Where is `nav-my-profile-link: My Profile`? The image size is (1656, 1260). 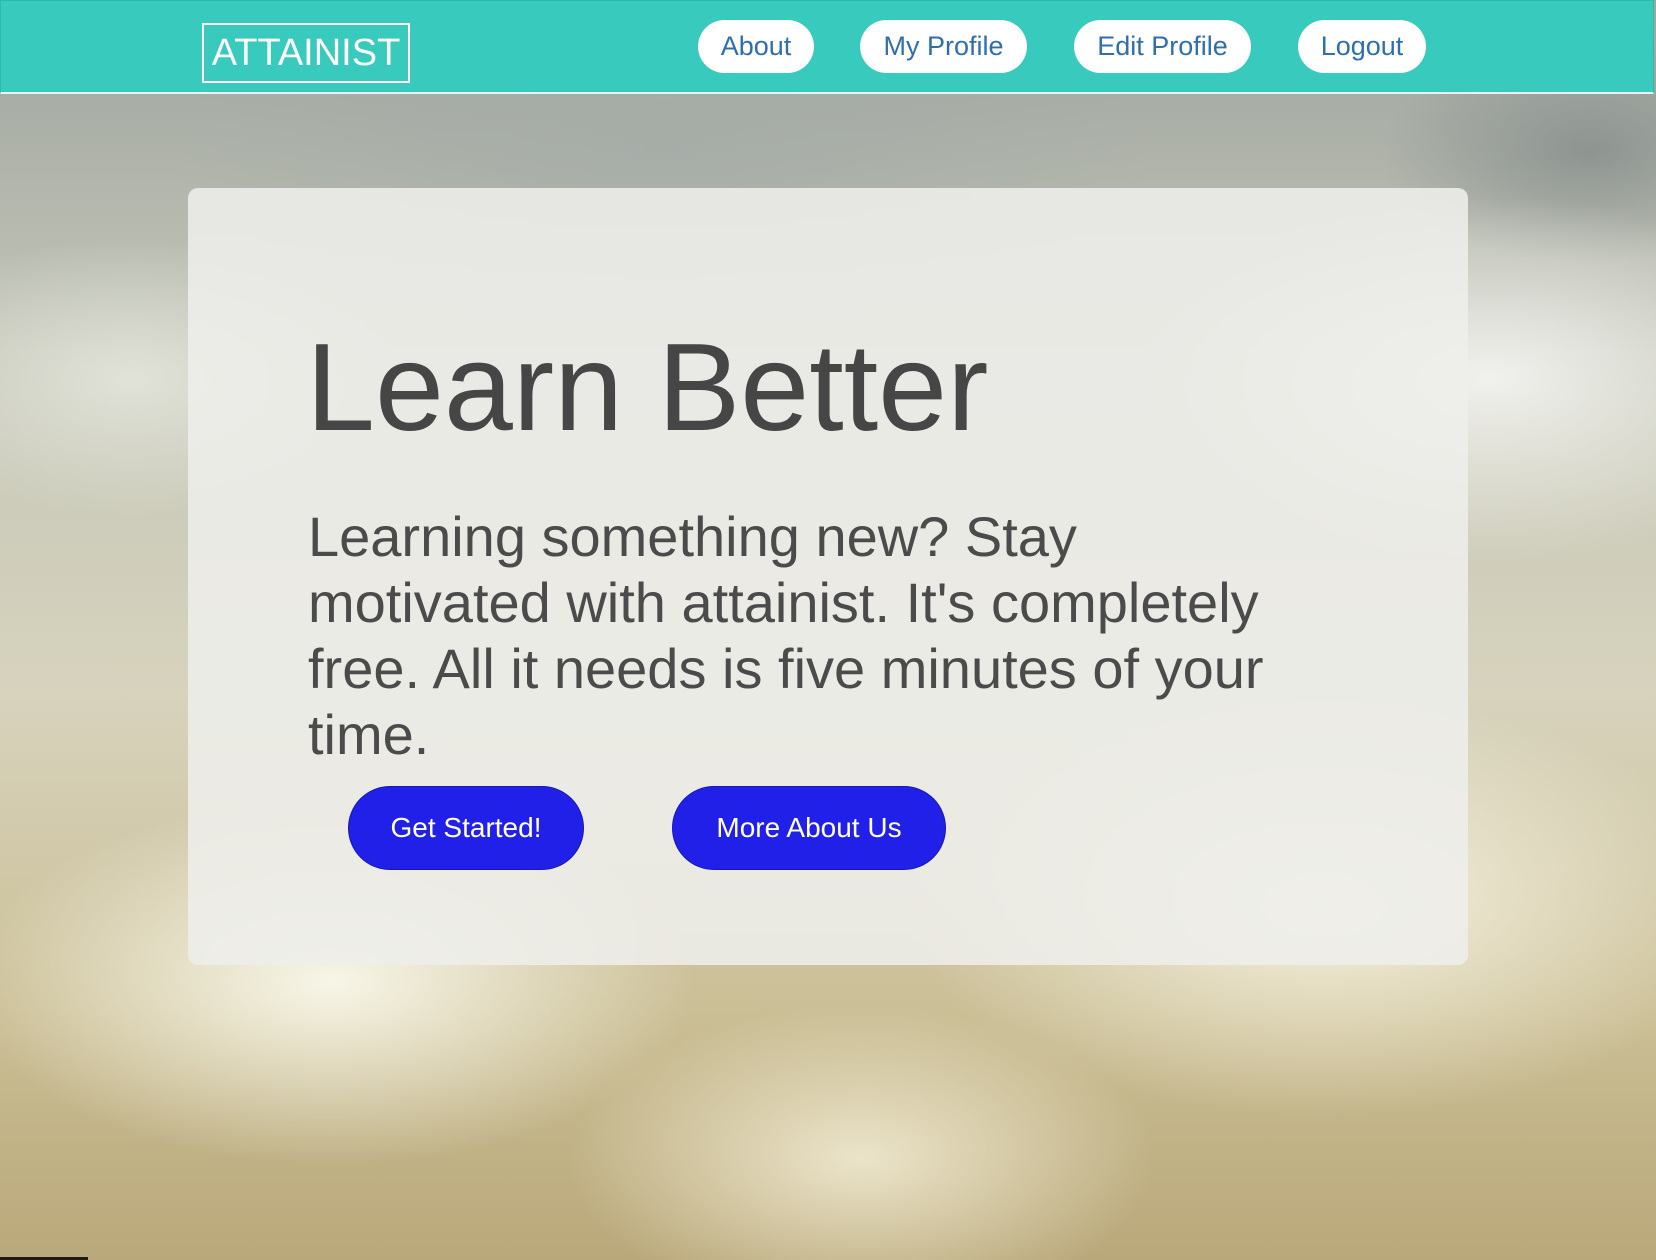
nav-my-profile-link: My Profile is located at coordinates (943, 46).